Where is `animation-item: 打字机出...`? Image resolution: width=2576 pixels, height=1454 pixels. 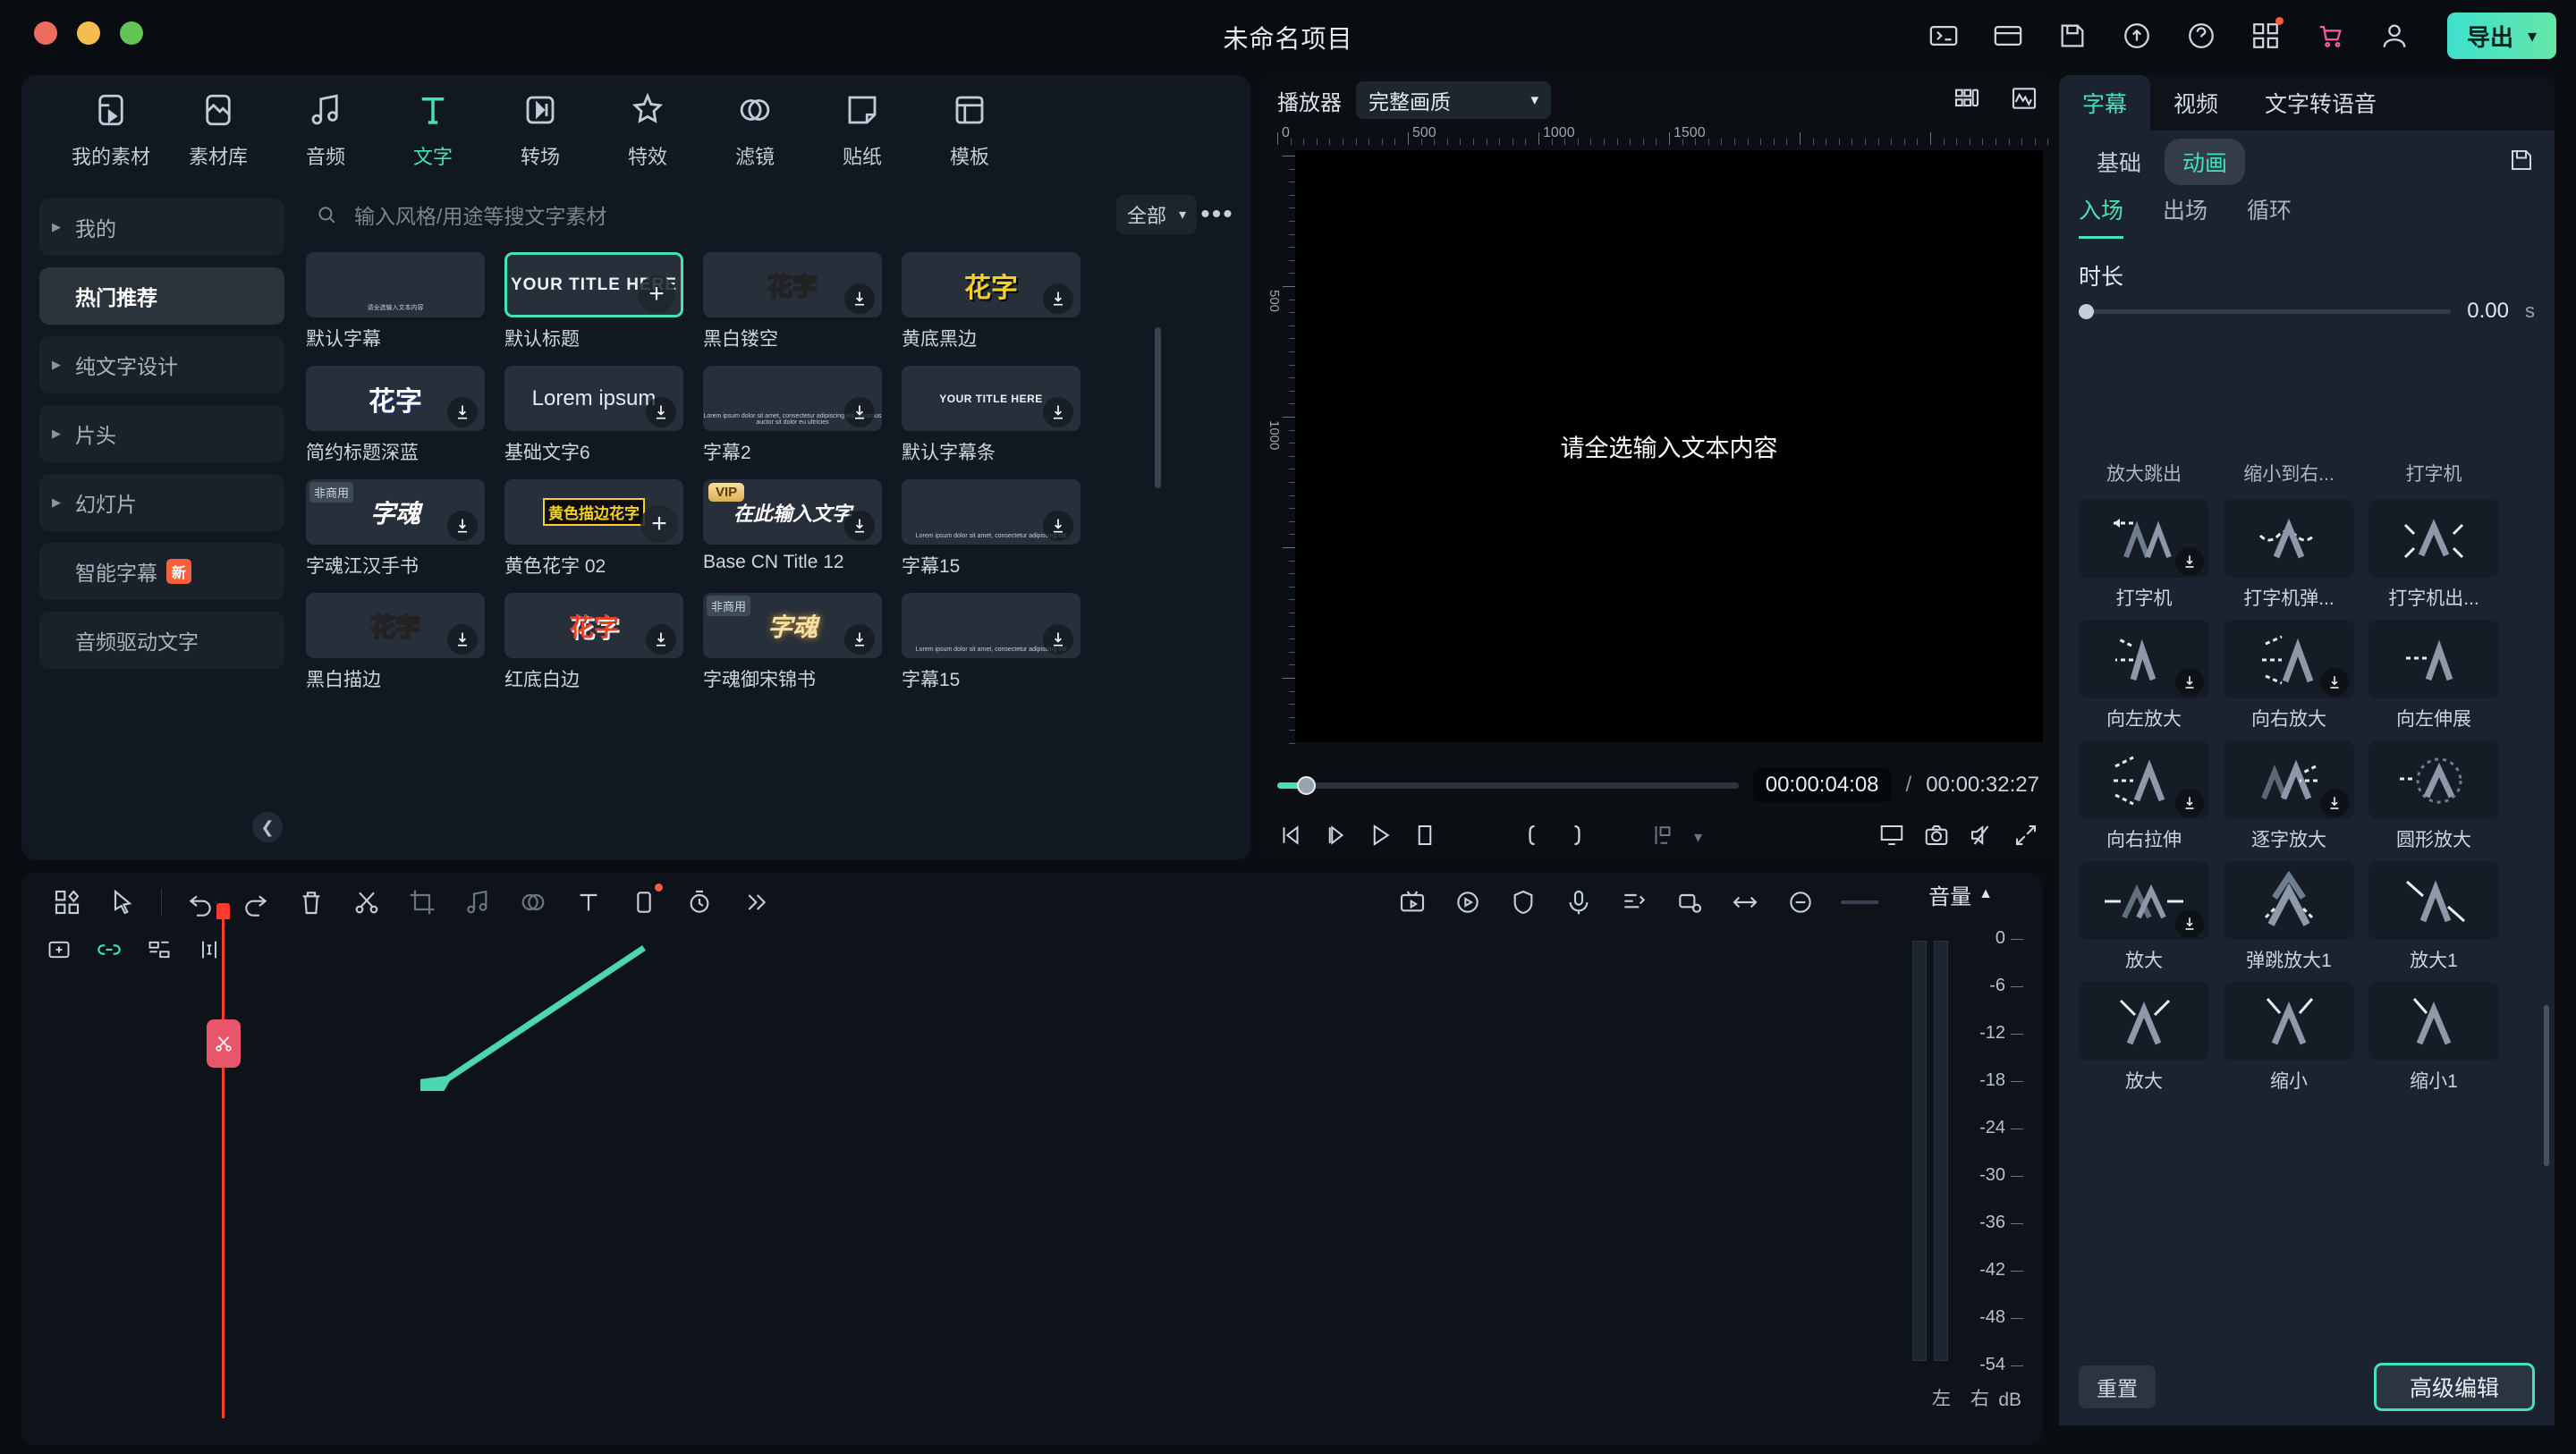
animation-item: 打字机出... is located at coordinates (2433, 555).